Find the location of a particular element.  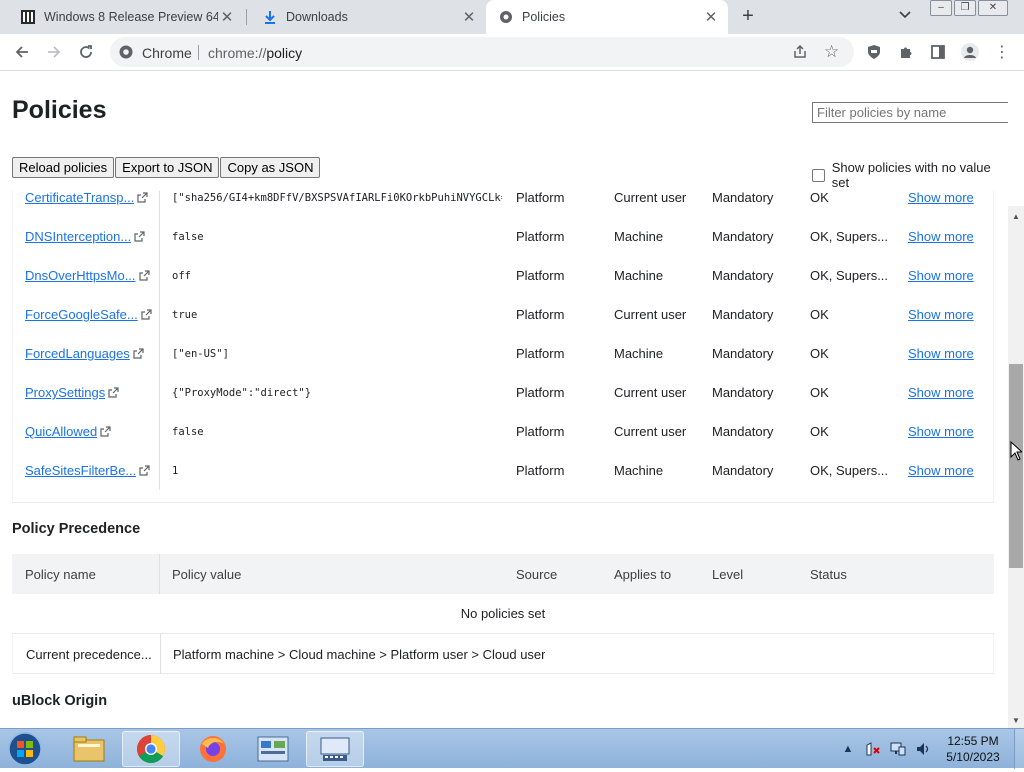

filter-policies-input is located at coordinates (910, 112).